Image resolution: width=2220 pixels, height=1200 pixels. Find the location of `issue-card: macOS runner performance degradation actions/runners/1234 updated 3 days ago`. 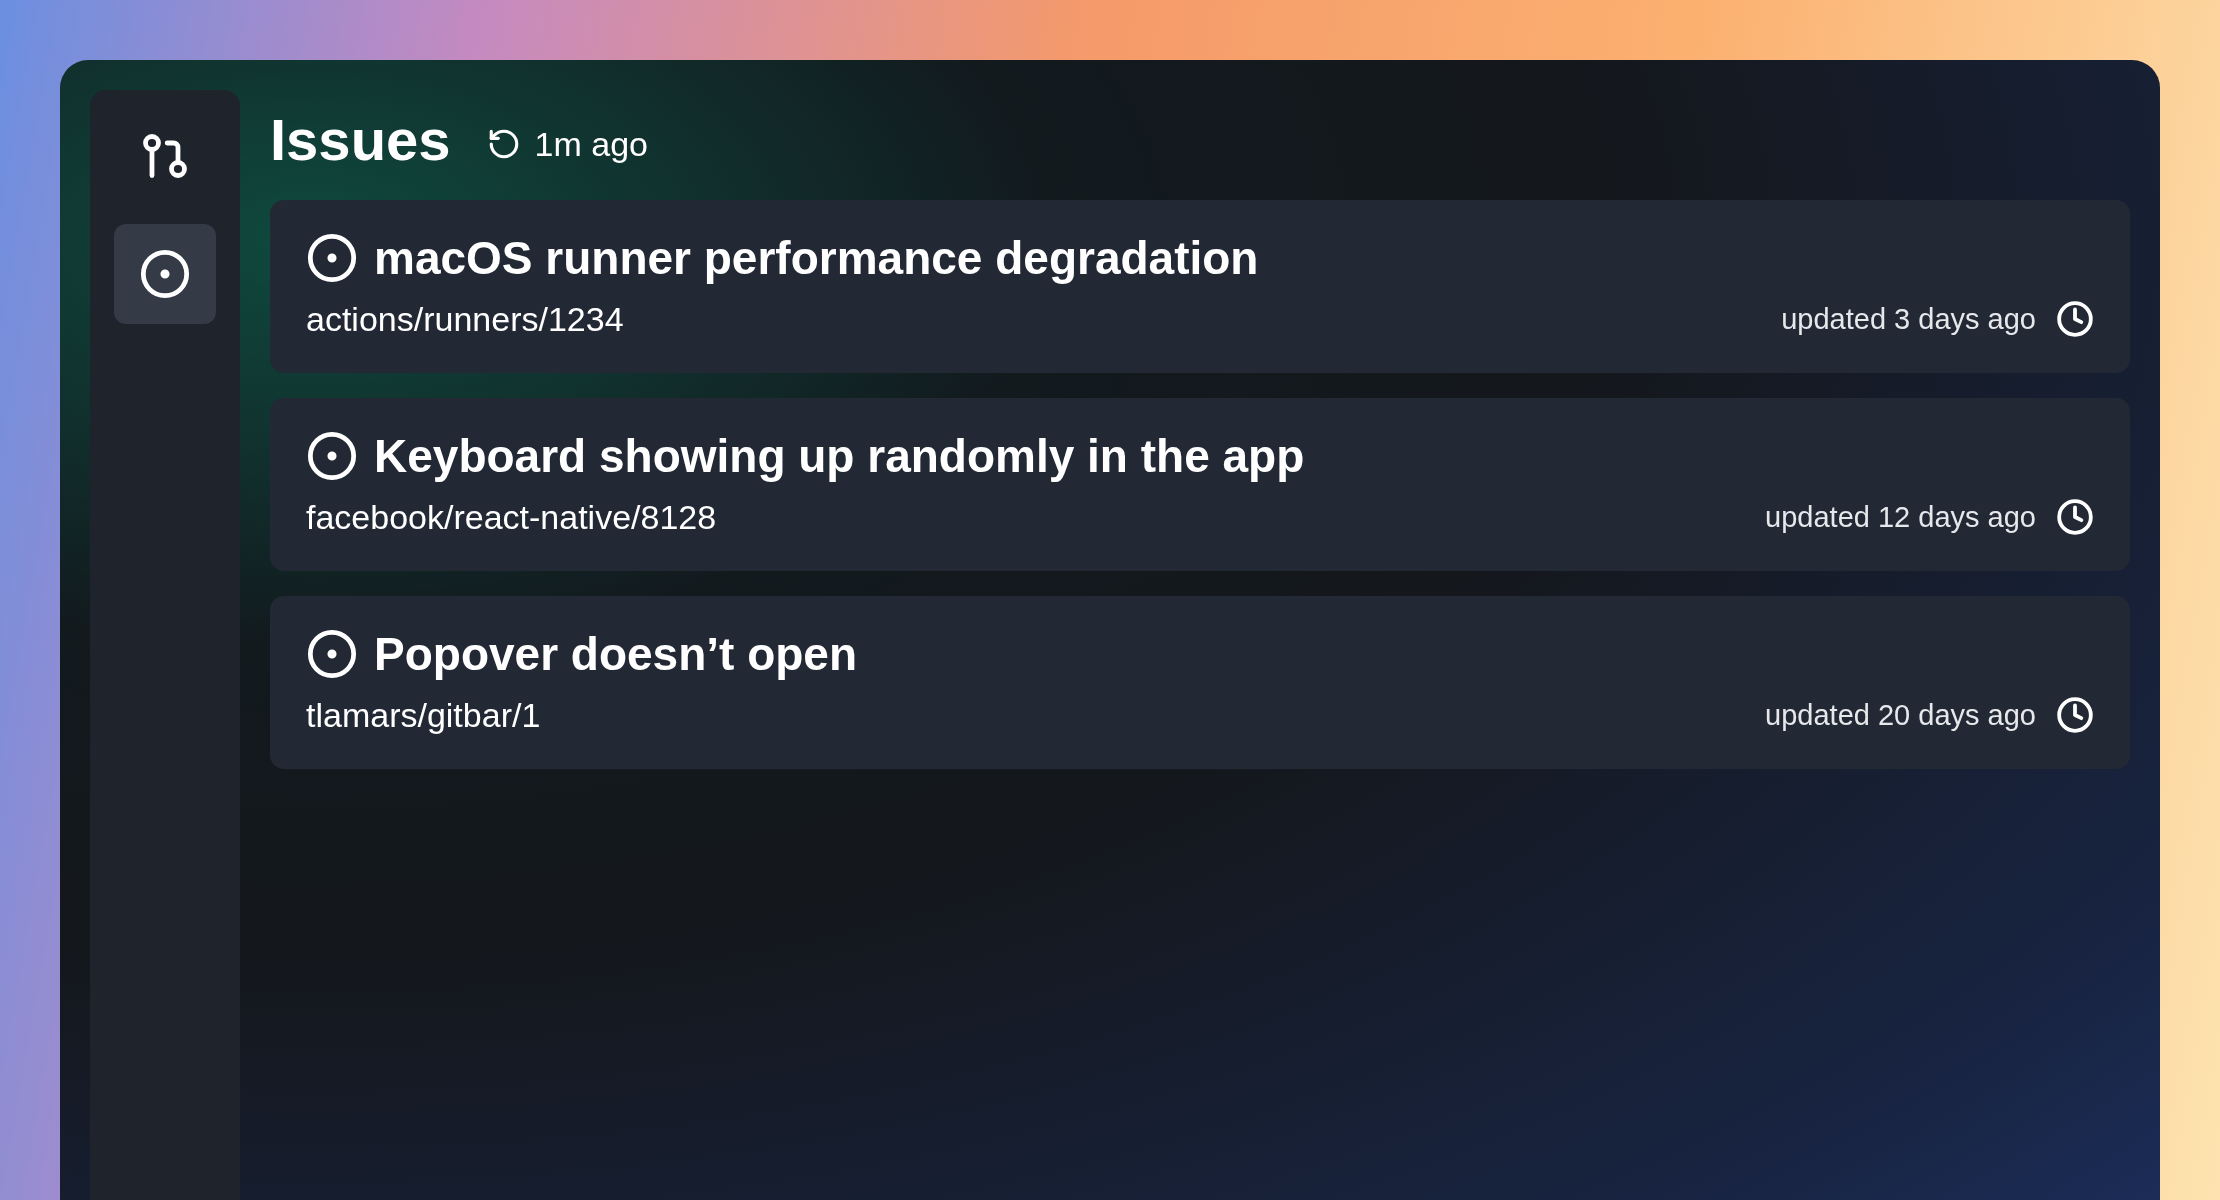

issue-card: macOS runner performance degradation actions/runners/1234 updated 3 days ago is located at coordinates (1200, 286).